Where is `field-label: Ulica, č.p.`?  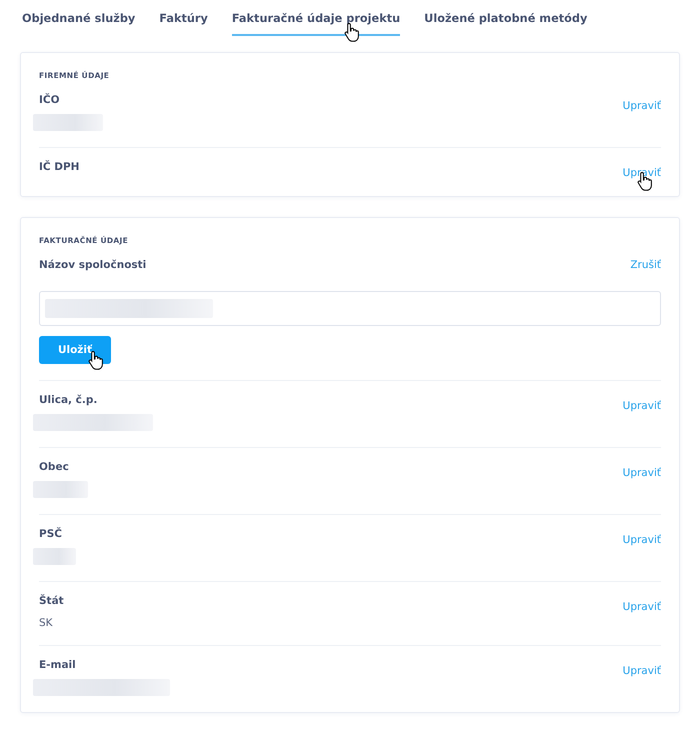 field-label: Ulica, č.p. is located at coordinates (68, 400).